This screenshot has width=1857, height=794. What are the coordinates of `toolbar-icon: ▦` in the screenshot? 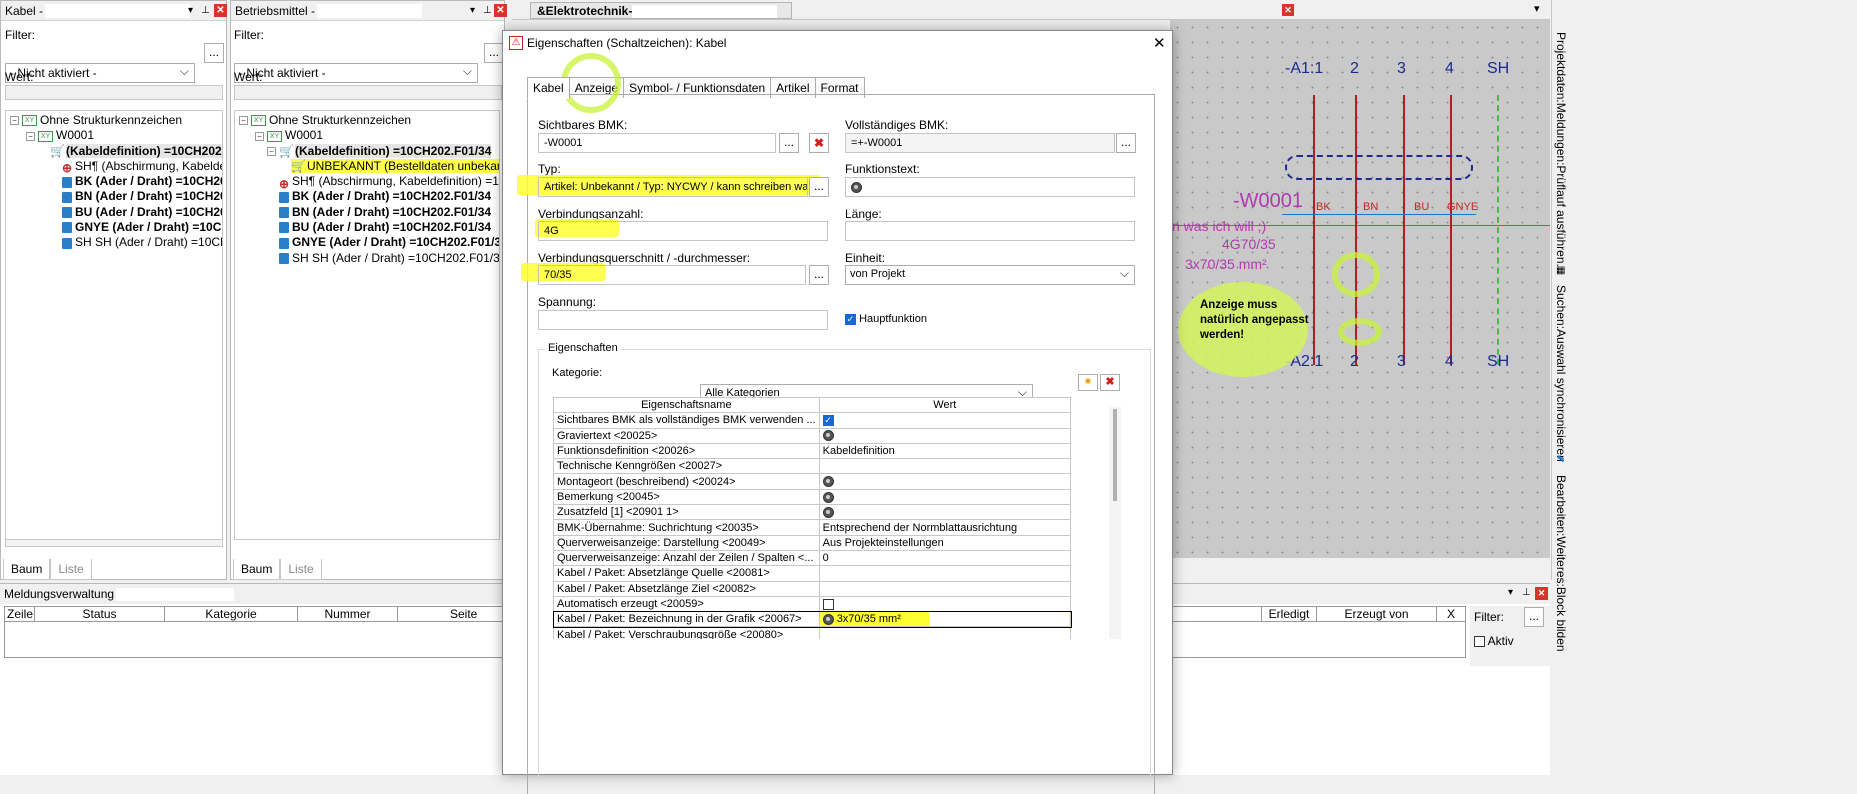 It's located at (1560, 270).